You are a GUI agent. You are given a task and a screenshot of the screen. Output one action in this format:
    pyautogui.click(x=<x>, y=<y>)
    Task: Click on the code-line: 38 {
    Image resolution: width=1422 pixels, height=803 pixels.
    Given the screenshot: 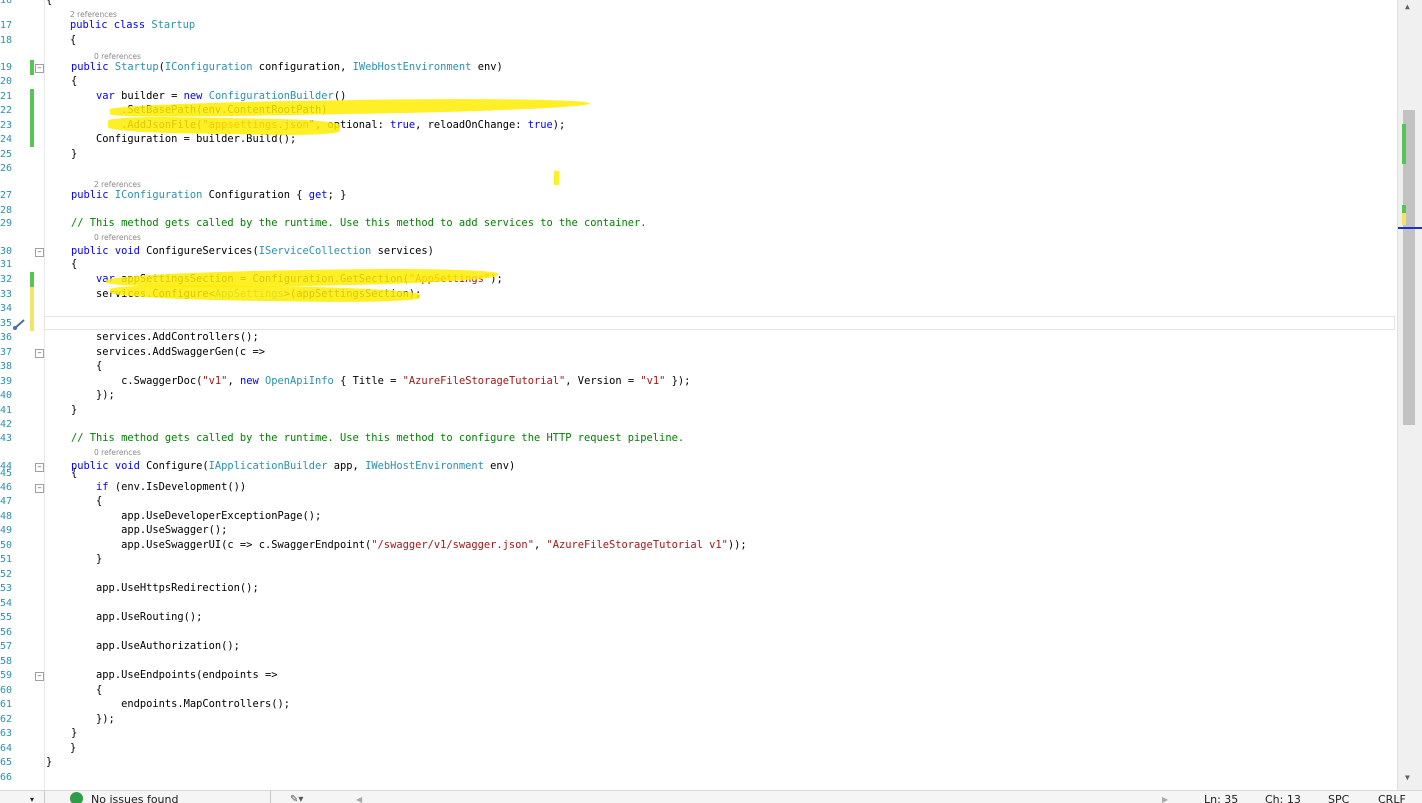 What is the action you would take?
    pyautogui.click(x=698, y=366)
    